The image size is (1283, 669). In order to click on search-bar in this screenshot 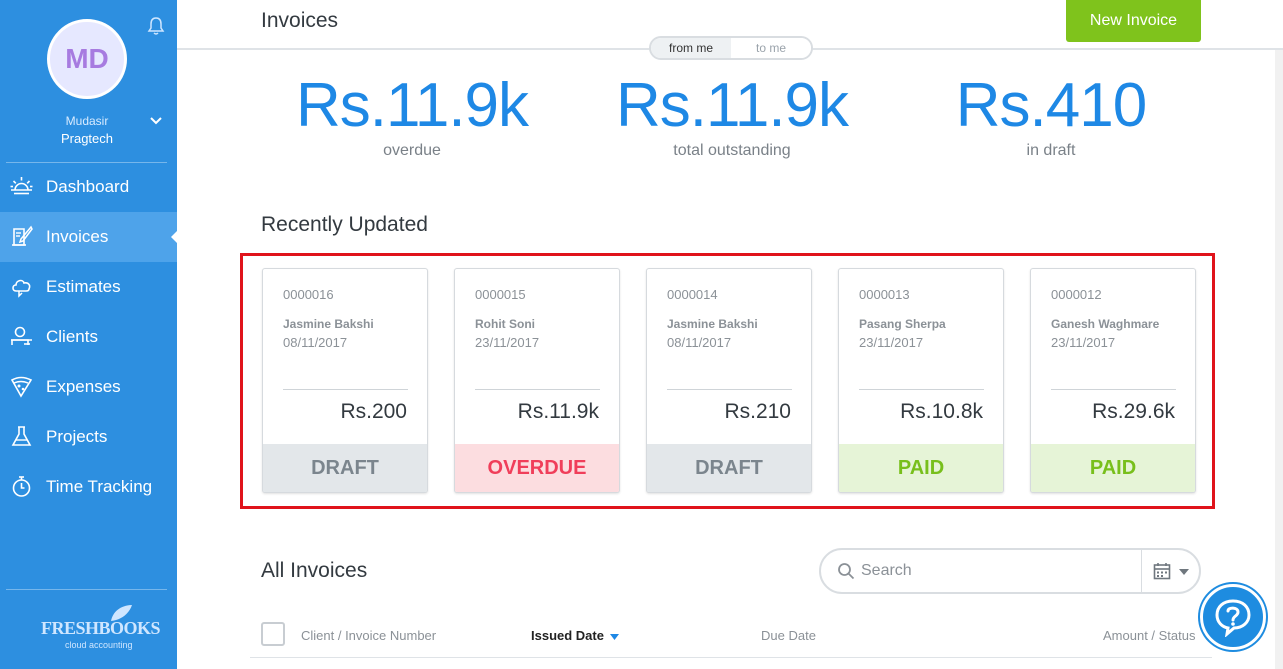, I will do `click(1010, 571)`.